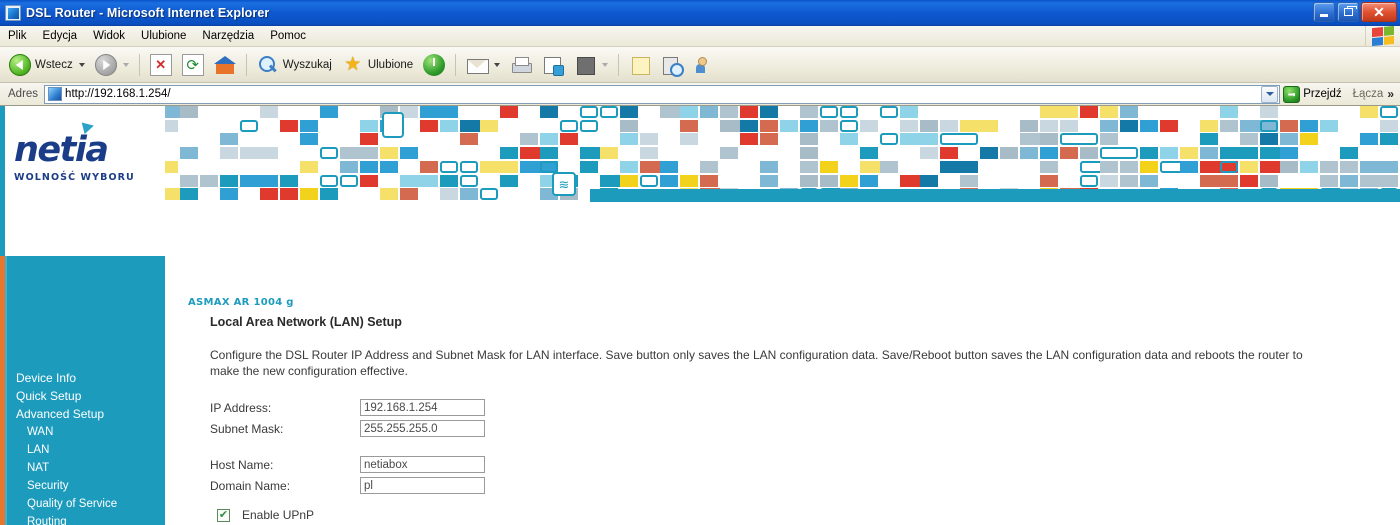 The width and height of the screenshot is (1400, 525). I want to click on stop-button, so click(161, 65).